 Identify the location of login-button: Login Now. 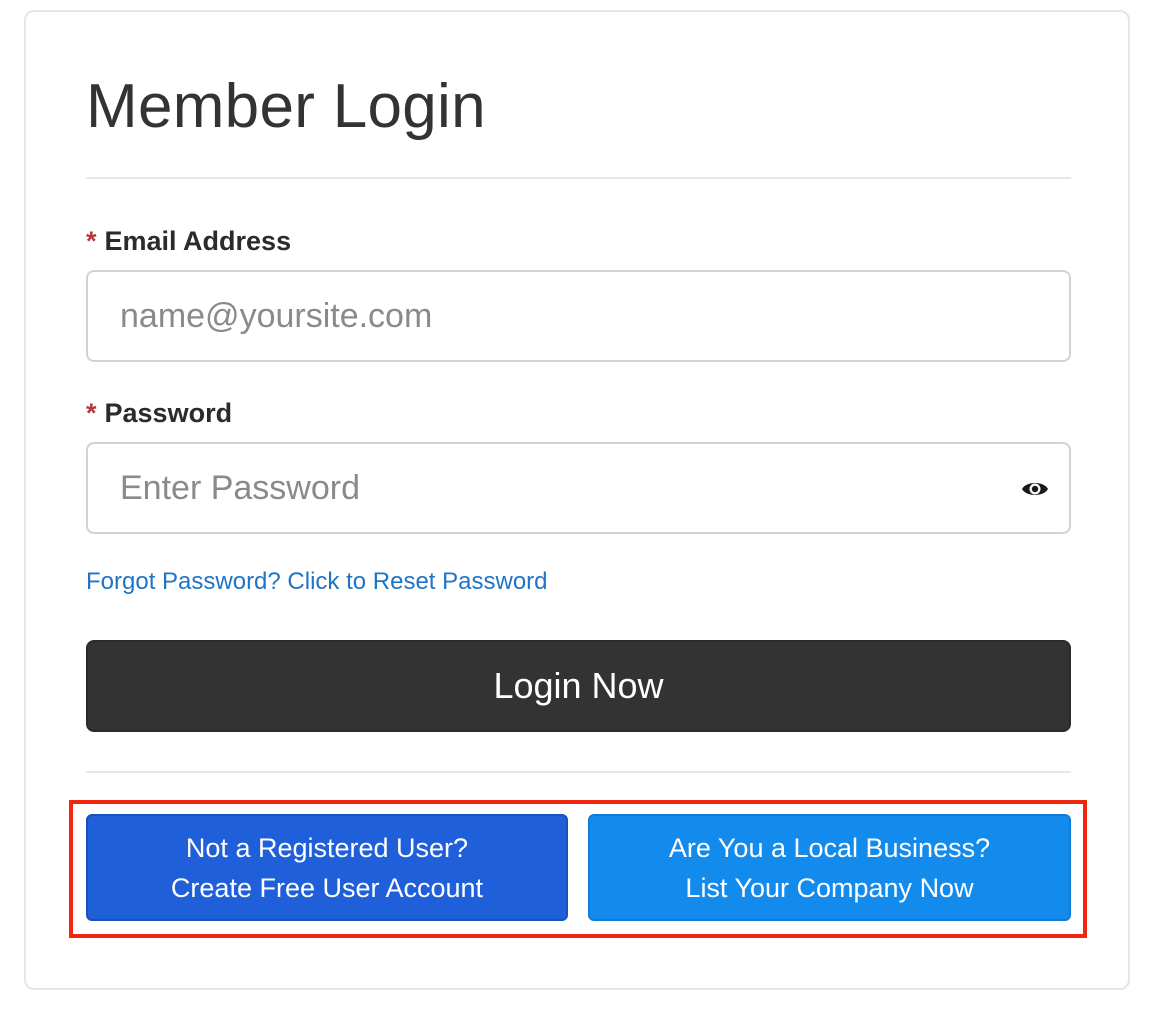
(578, 686).